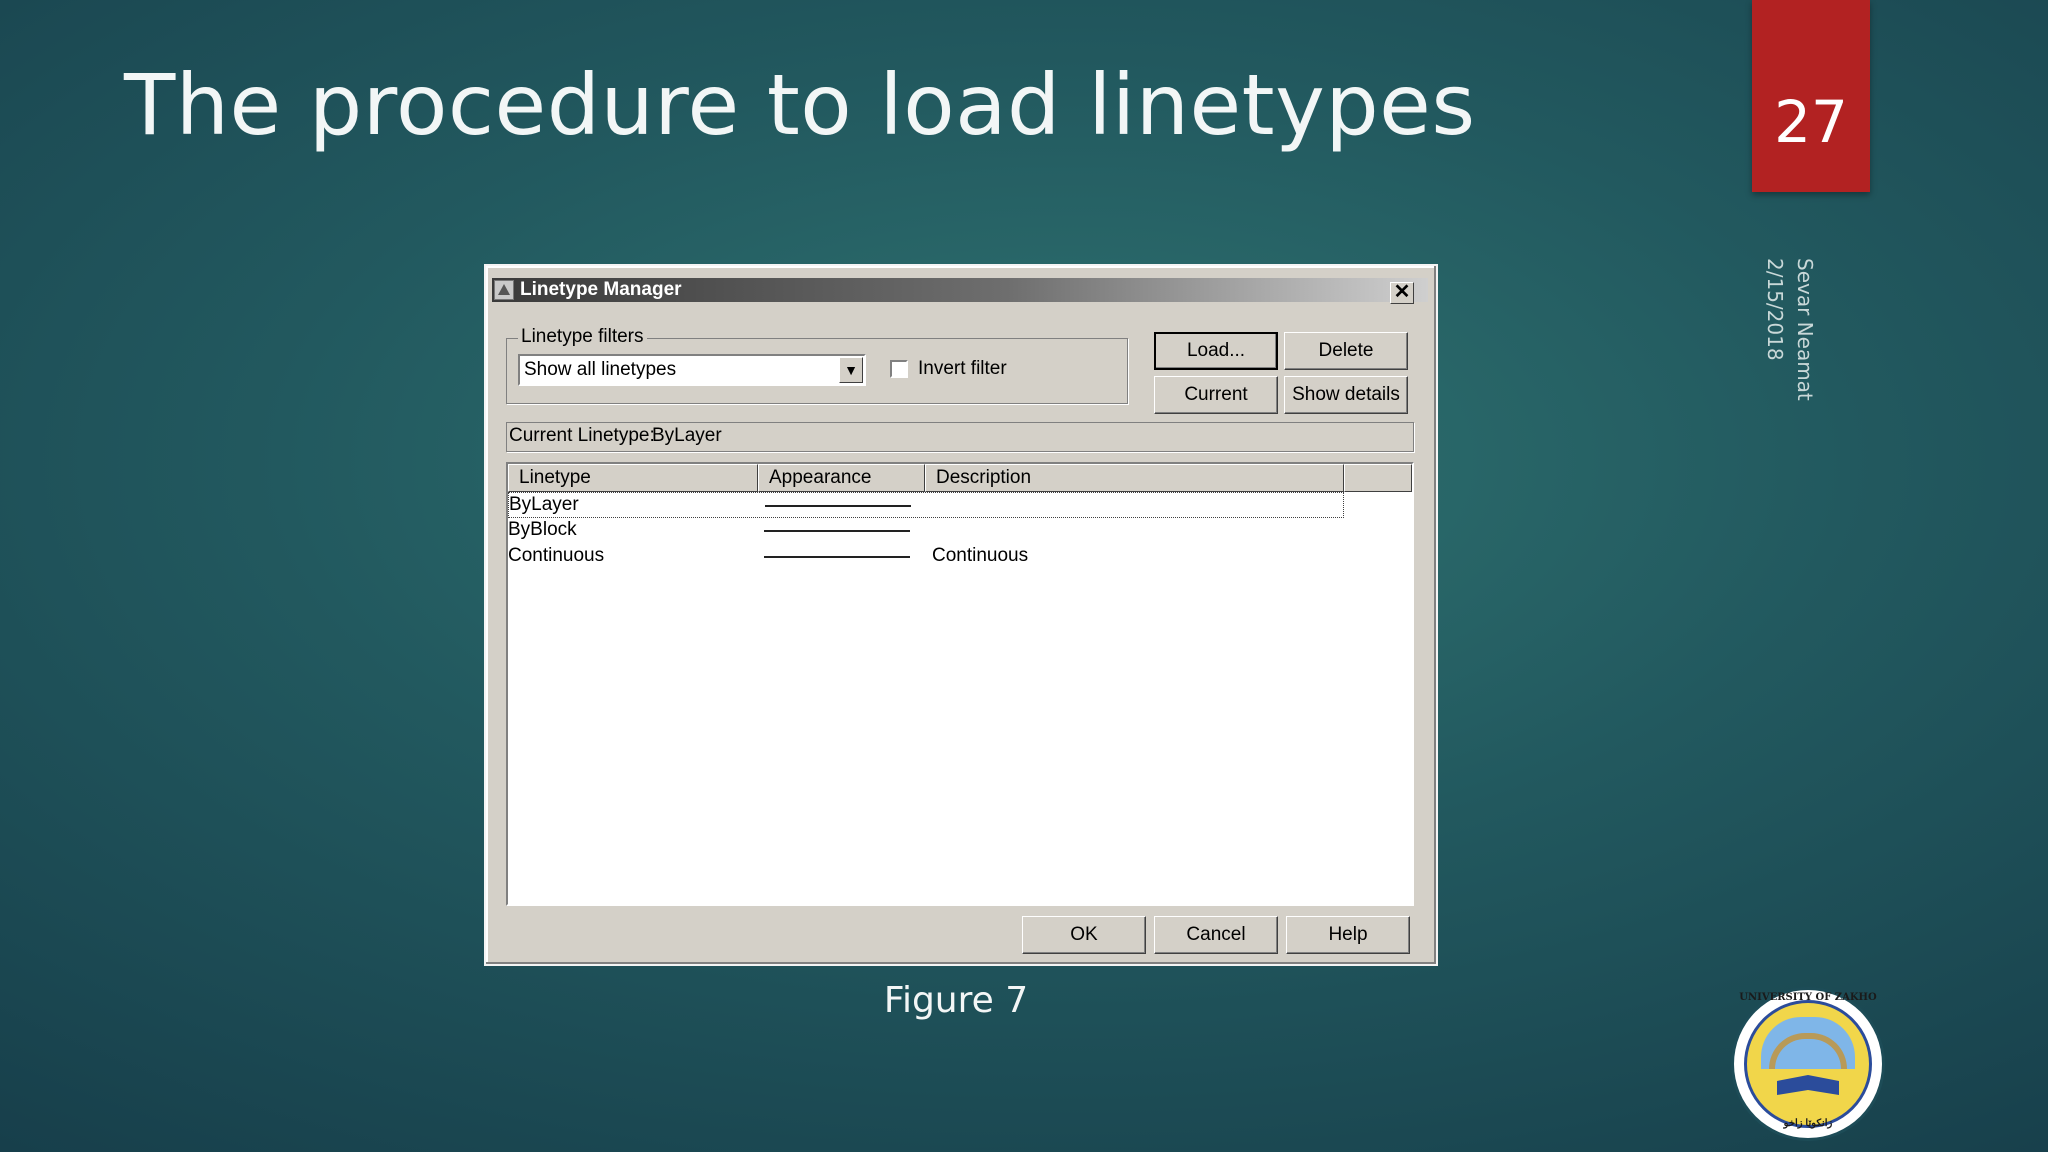 The image size is (2048, 1152). Describe the element at coordinates (1790, 329) in the screenshot. I see `footer-vertical-text: Sevar Neamat 2/15/2018` at that location.